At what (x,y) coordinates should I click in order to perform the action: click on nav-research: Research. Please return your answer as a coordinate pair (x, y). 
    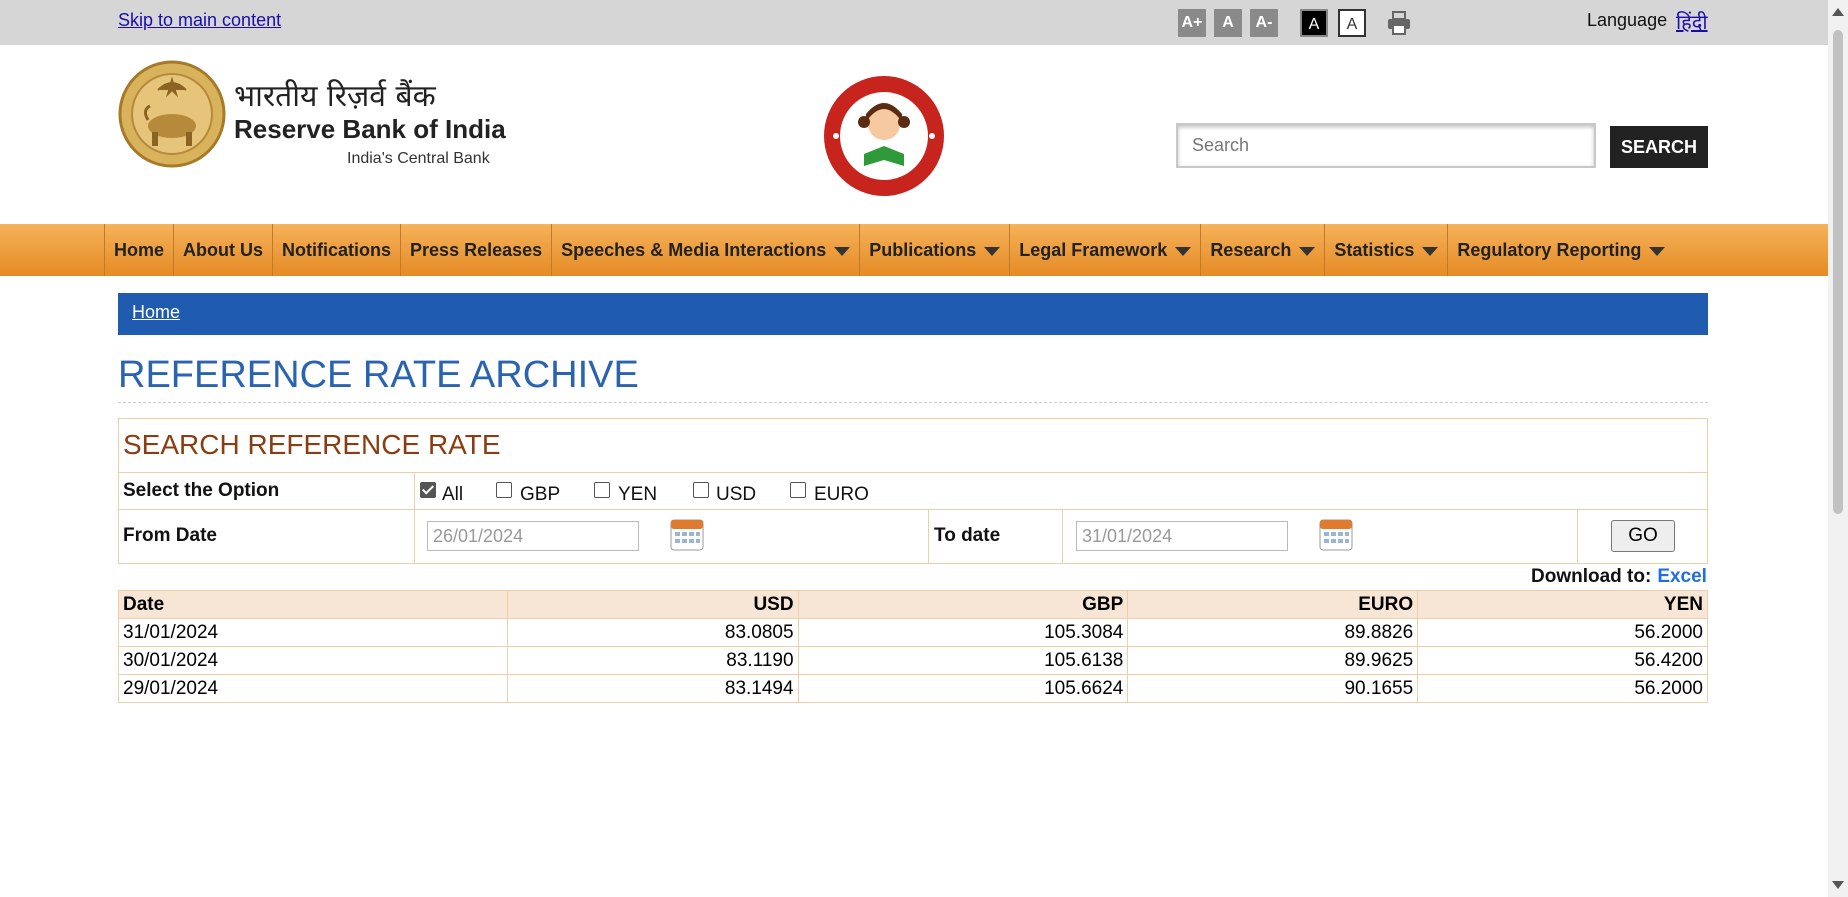
    Looking at the image, I should click on (1262, 250).